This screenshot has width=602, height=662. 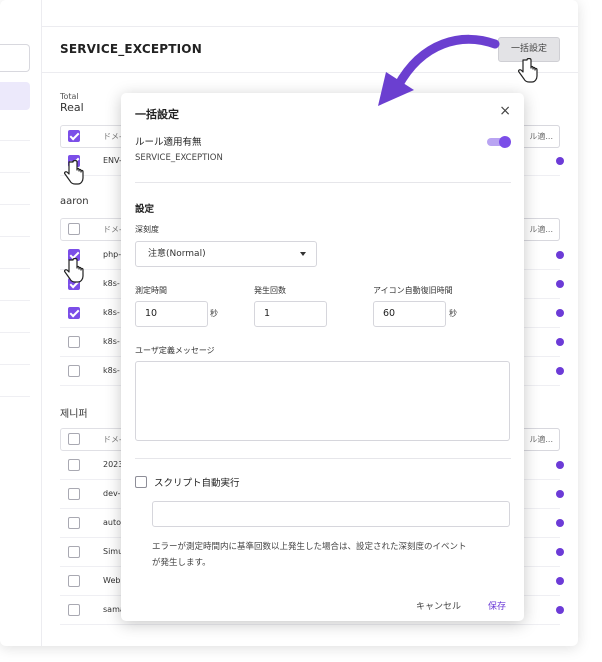 What do you see at coordinates (21, 323) in the screenshot?
I see `sidebar` at bounding box center [21, 323].